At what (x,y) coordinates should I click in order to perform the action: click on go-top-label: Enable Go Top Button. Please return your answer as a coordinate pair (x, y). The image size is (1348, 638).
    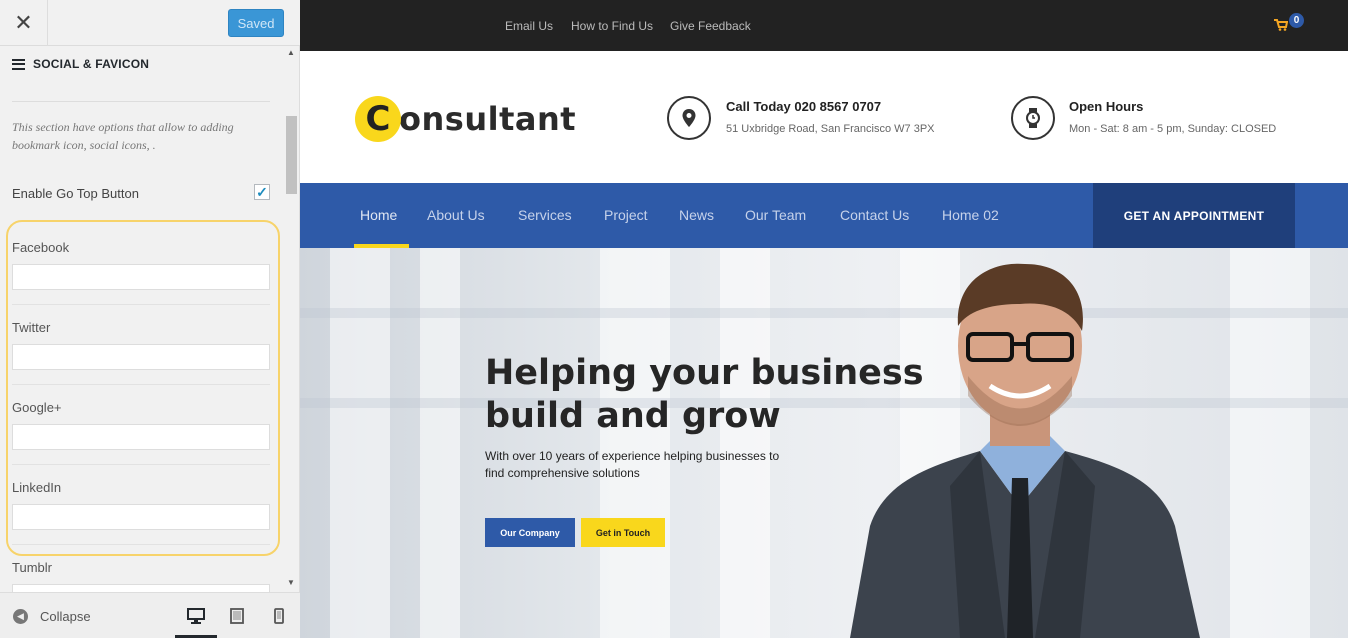
    Looking at the image, I should click on (75, 193).